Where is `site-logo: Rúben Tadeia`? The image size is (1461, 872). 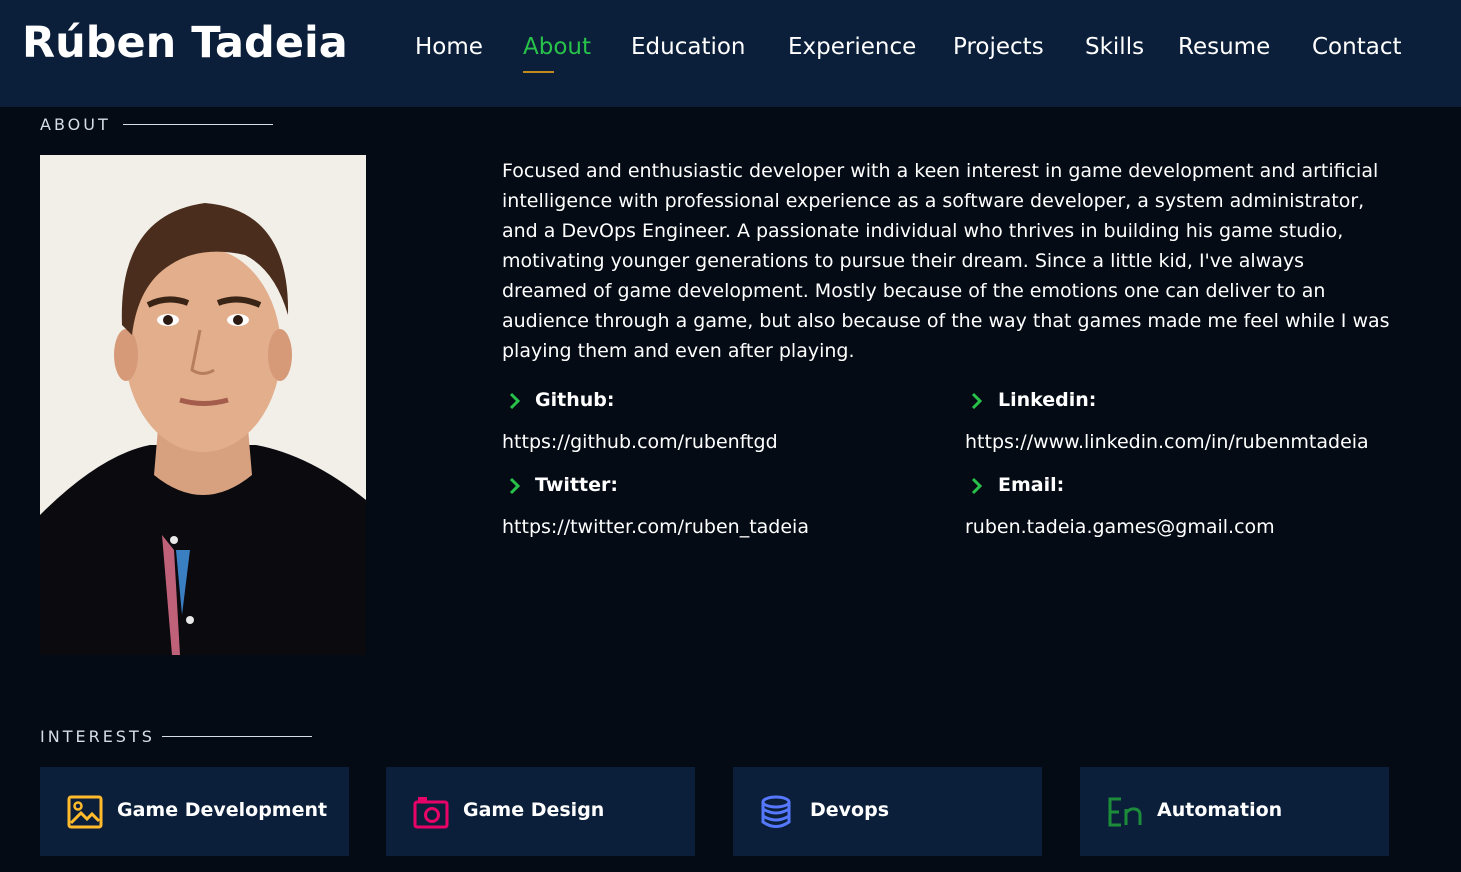 site-logo: Rúben Tadeia is located at coordinates (185, 43).